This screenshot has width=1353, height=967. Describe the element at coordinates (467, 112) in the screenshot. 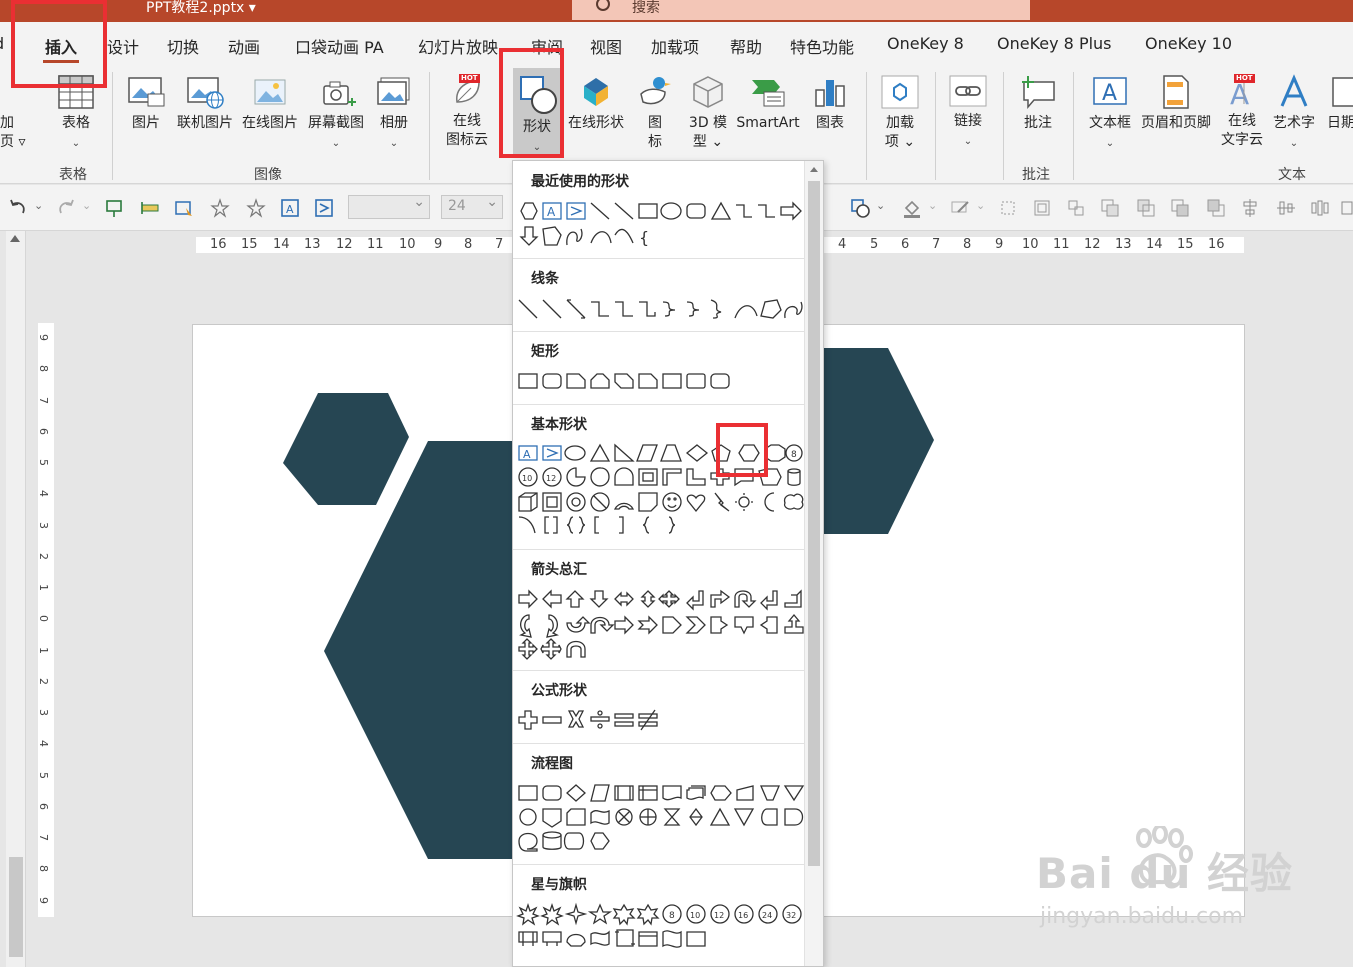

I see `online-icon-cloud-button: HOT 在线 图标云` at that location.